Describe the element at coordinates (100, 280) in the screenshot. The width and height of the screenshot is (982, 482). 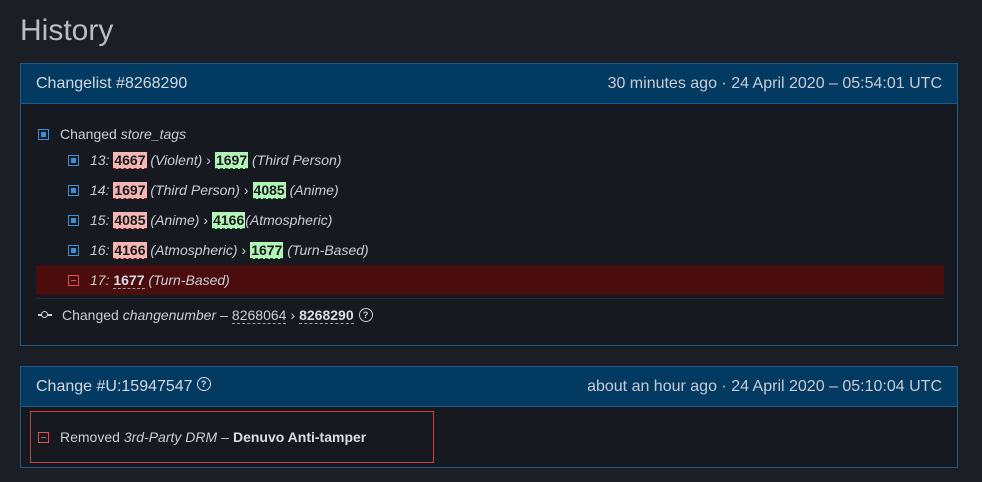
I see `tag-index: 17:` at that location.